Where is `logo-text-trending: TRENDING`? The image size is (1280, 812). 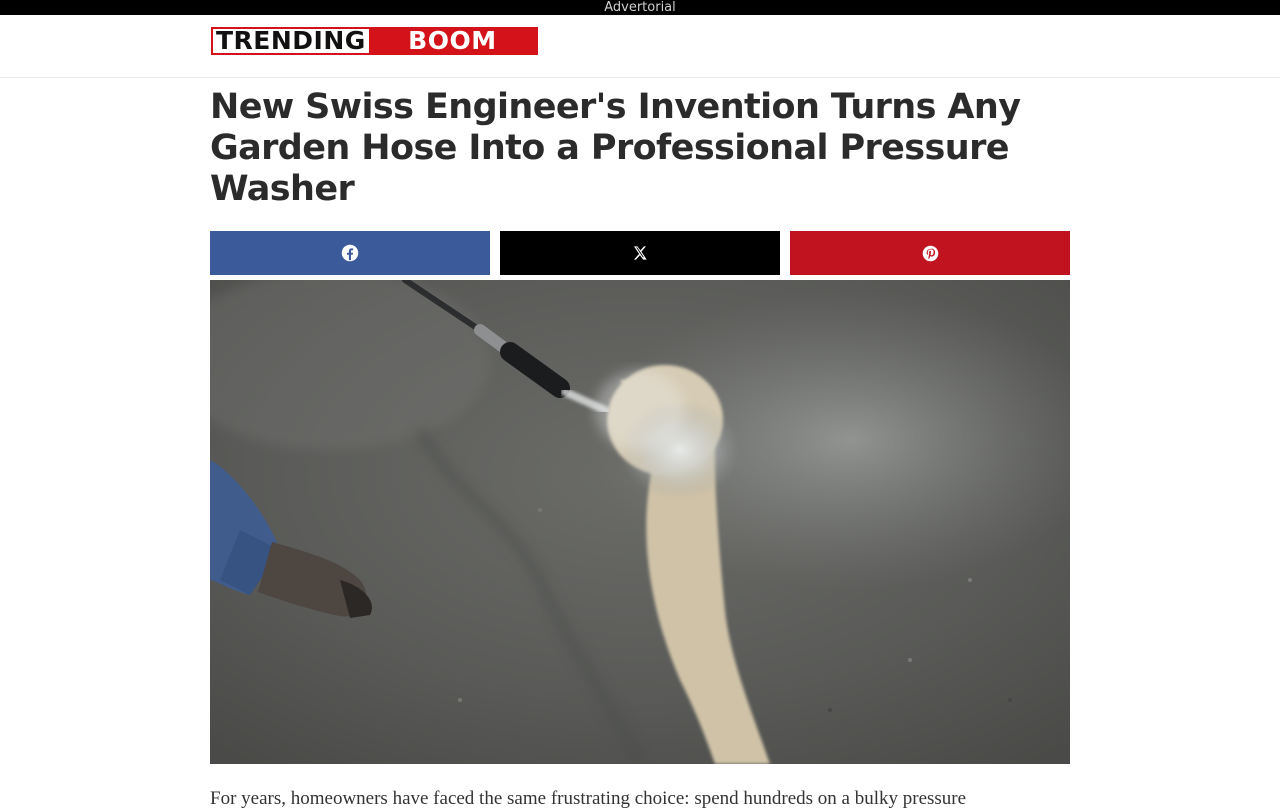
logo-text-trending: TRENDING is located at coordinates (291, 41).